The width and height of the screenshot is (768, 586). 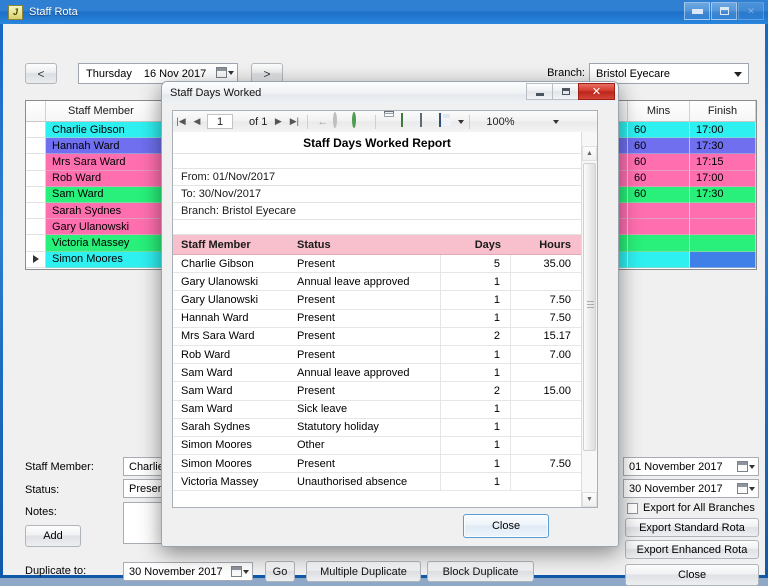 What do you see at coordinates (220, 121) in the screenshot?
I see `page-number-input: 1` at bounding box center [220, 121].